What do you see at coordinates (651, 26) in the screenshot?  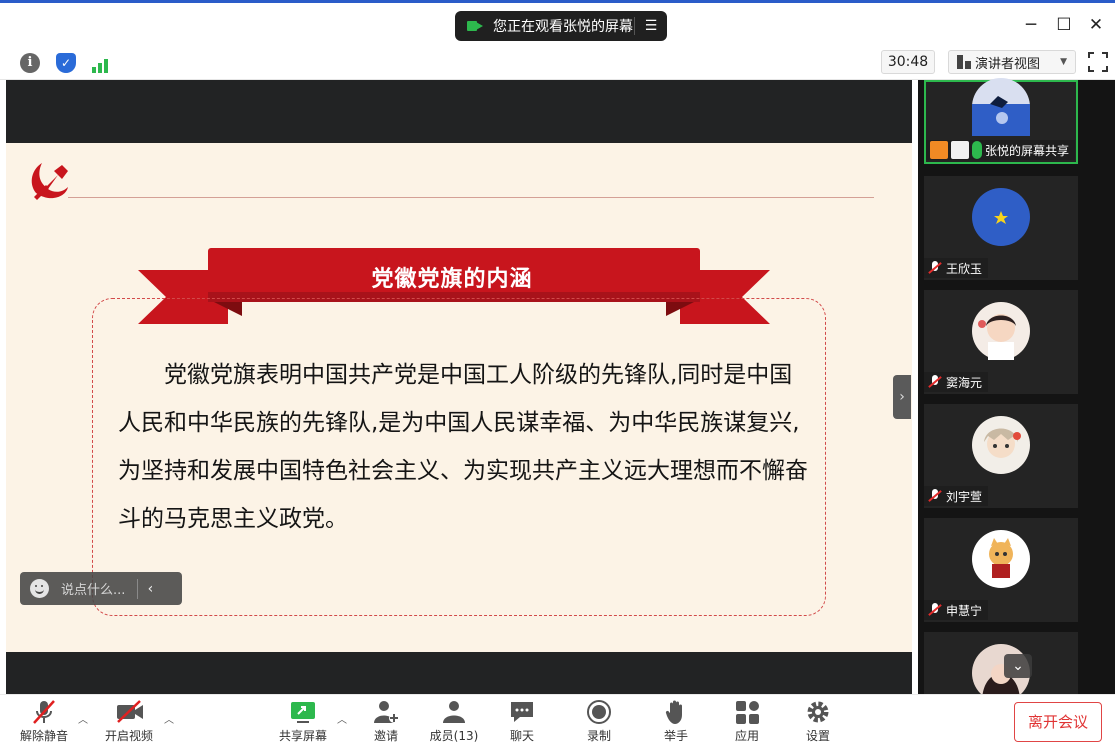 I see `menu-icon: ☰` at bounding box center [651, 26].